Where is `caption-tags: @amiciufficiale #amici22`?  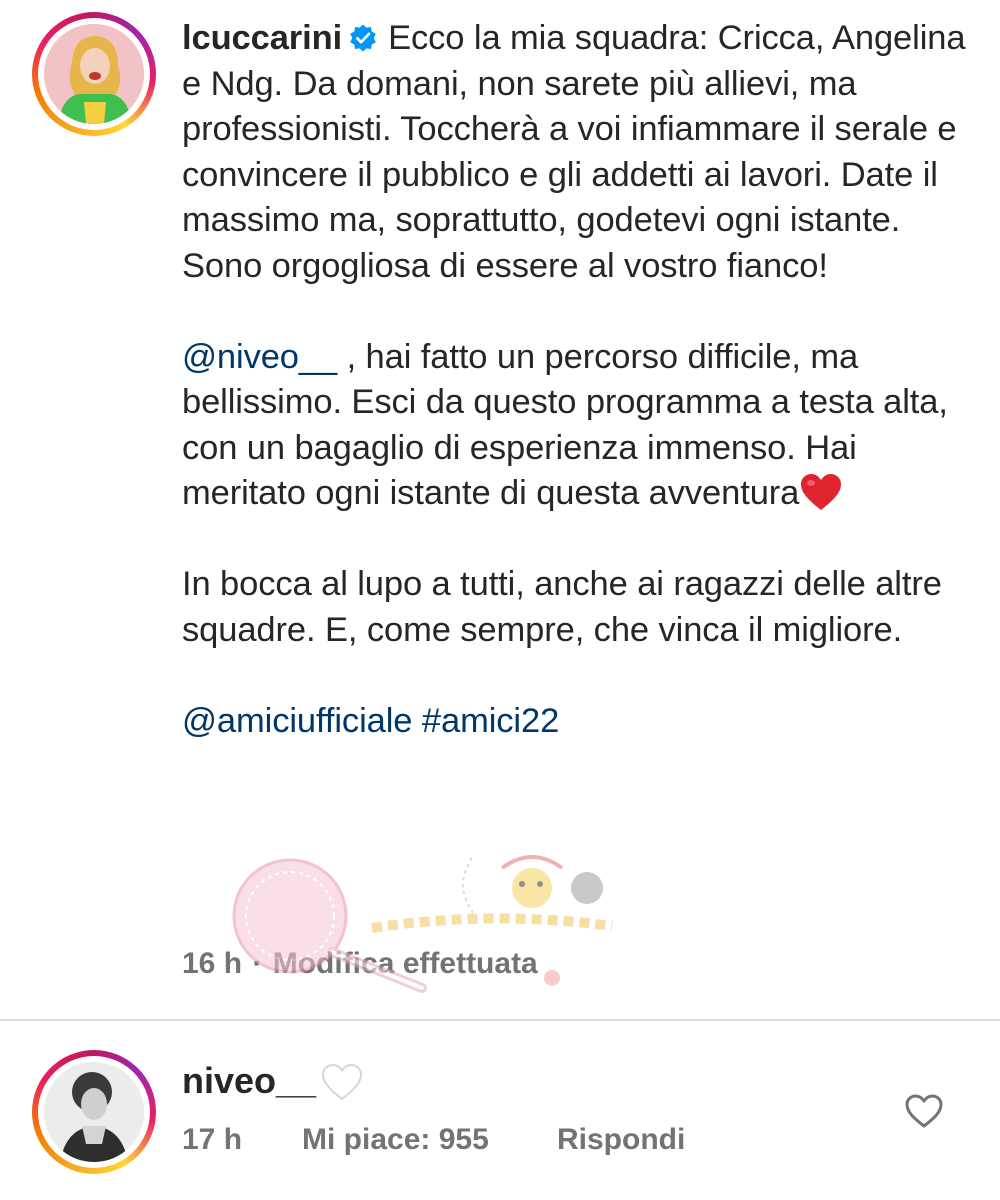
caption-tags: @amiciufficiale #amici22 is located at coordinates (577, 722).